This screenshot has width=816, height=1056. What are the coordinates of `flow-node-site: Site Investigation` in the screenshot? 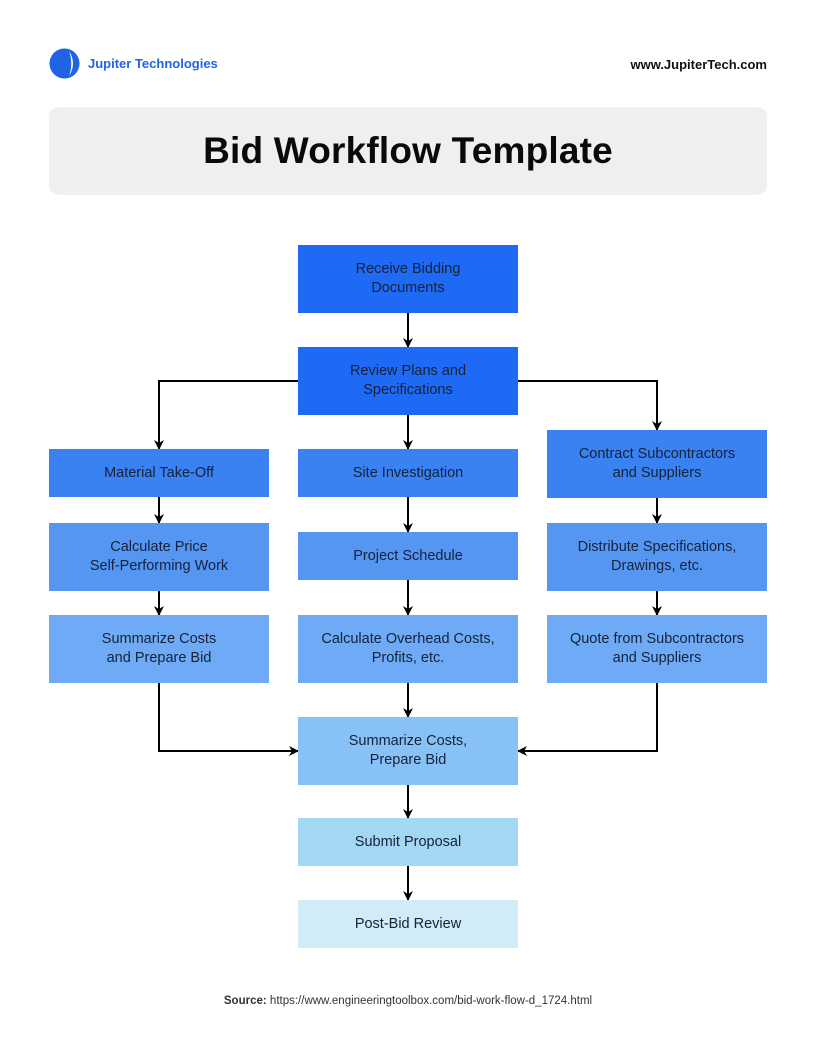 It's located at (408, 473).